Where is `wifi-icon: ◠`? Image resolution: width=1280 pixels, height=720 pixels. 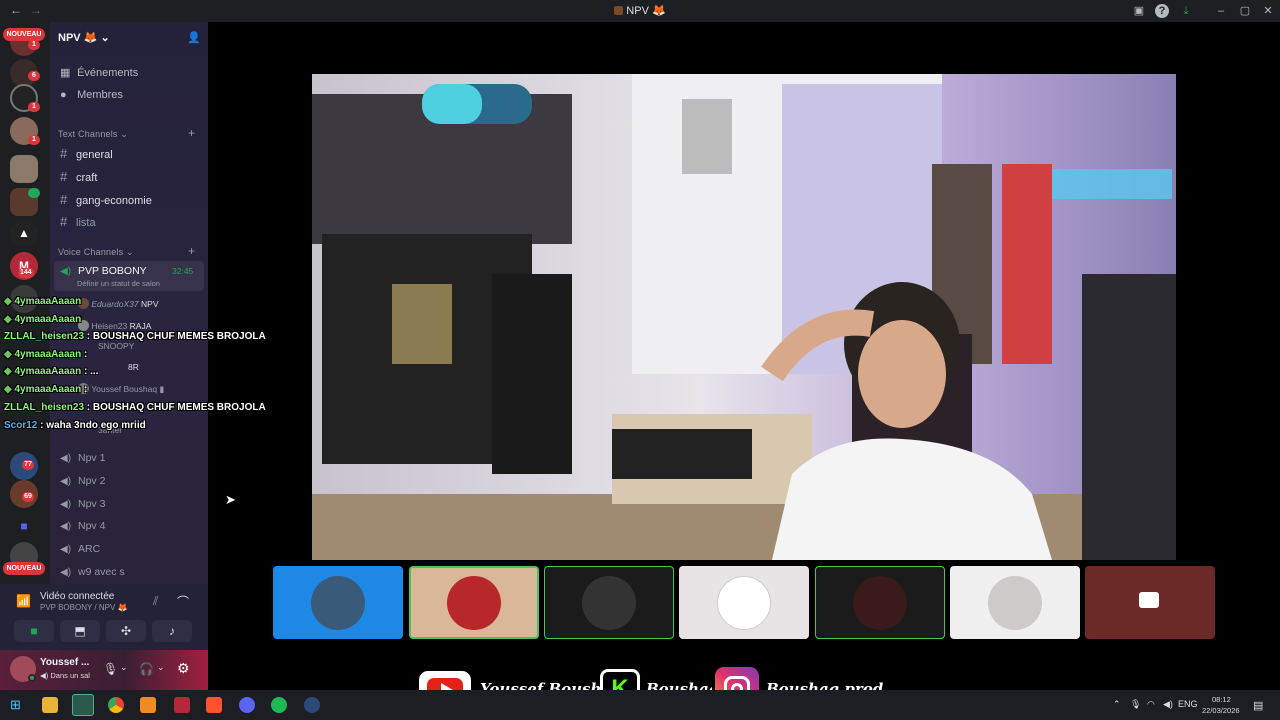
wifi-icon: ◠ is located at coordinates (1151, 704).